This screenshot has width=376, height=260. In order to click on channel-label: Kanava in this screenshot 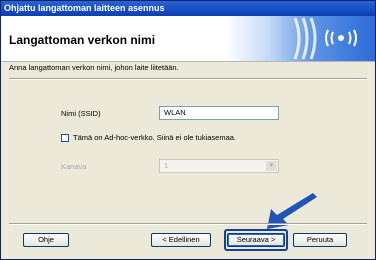, I will do `click(74, 166)`.